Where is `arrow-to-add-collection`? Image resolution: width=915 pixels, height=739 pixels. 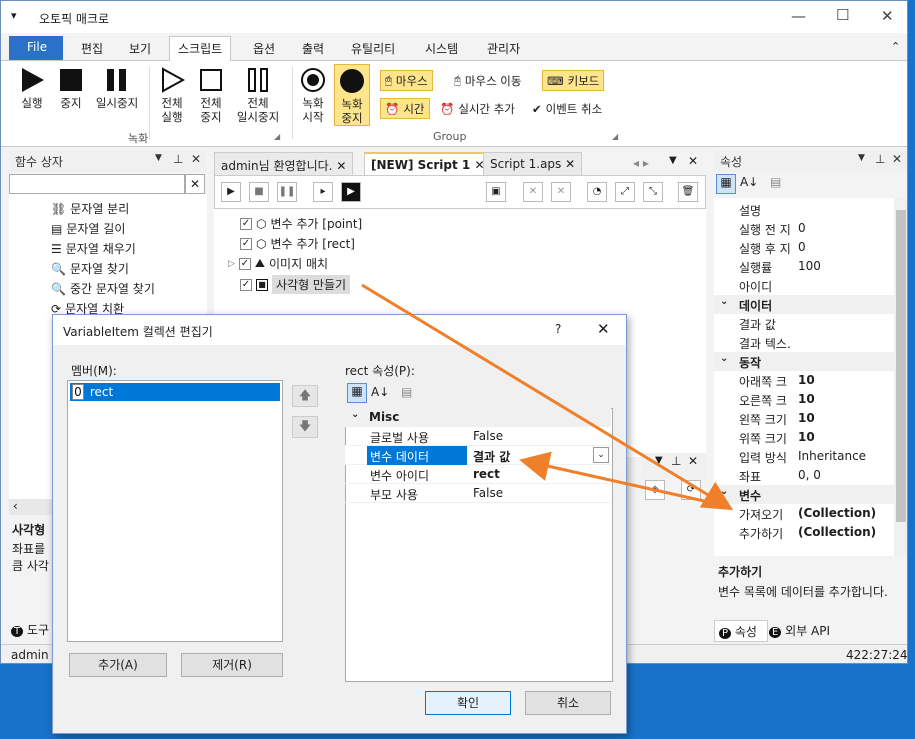 arrow-to-add-collection is located at coordinates (547, 397).